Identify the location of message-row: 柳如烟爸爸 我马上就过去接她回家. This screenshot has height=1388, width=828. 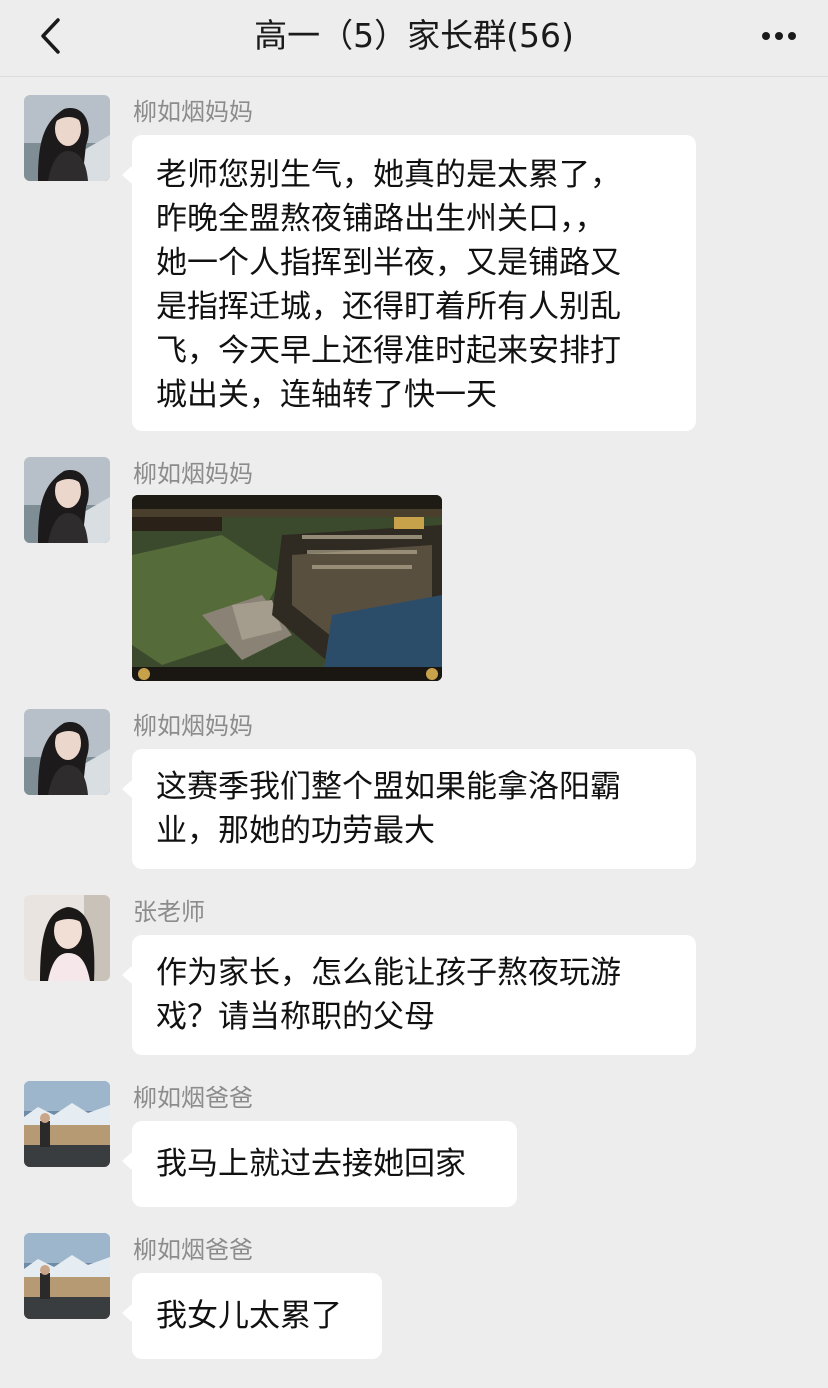
(414, 1146).